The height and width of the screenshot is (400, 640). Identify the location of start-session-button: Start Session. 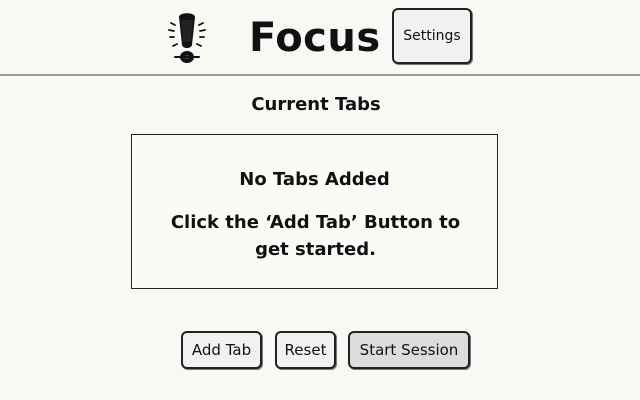
(409, 350).